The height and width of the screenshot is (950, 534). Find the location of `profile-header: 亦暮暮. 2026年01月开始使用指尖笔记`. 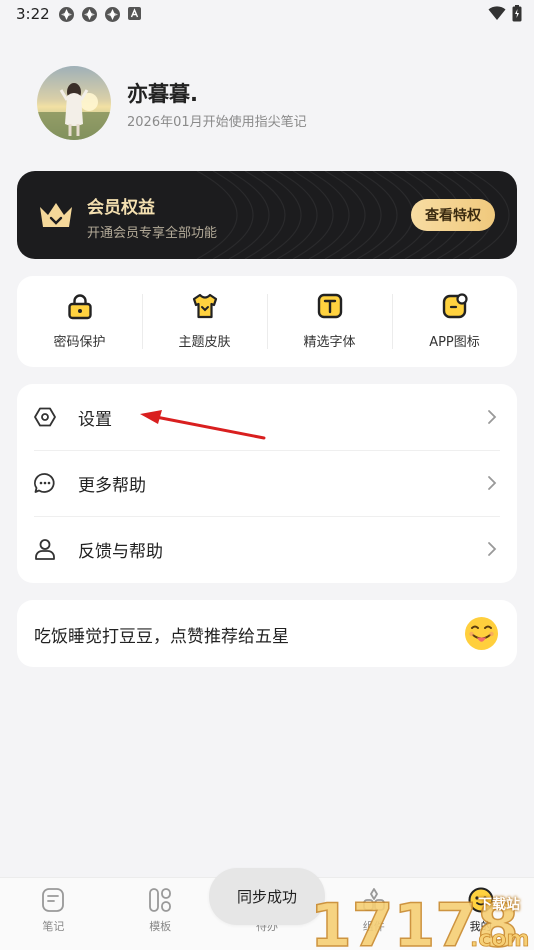

profile-header: 亦暮暮. 2026年01月开始使用指尖笔记 is located at coordinates (267, 104).